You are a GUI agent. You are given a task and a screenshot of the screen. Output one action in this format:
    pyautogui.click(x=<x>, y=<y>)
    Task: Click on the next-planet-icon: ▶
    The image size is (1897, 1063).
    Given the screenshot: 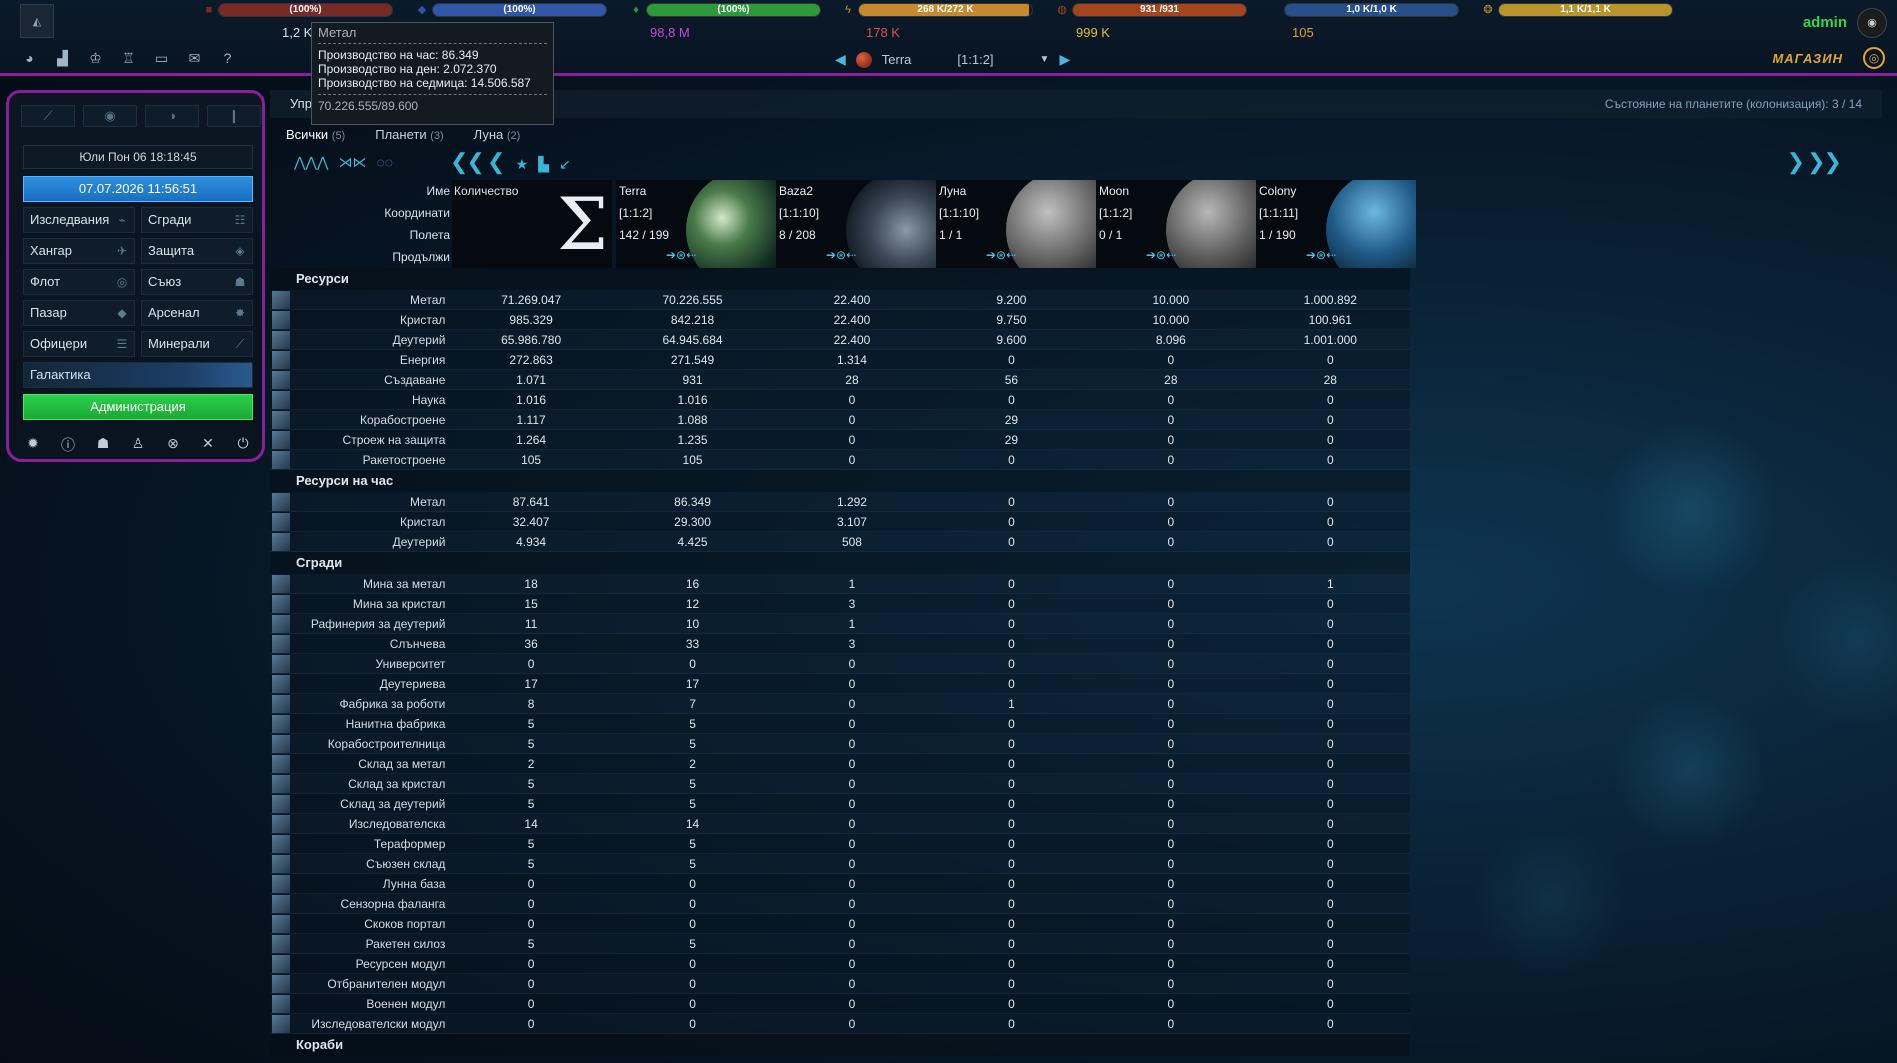 What is the action you would take?
    pyautogui.click(x=1064, y=59)
    